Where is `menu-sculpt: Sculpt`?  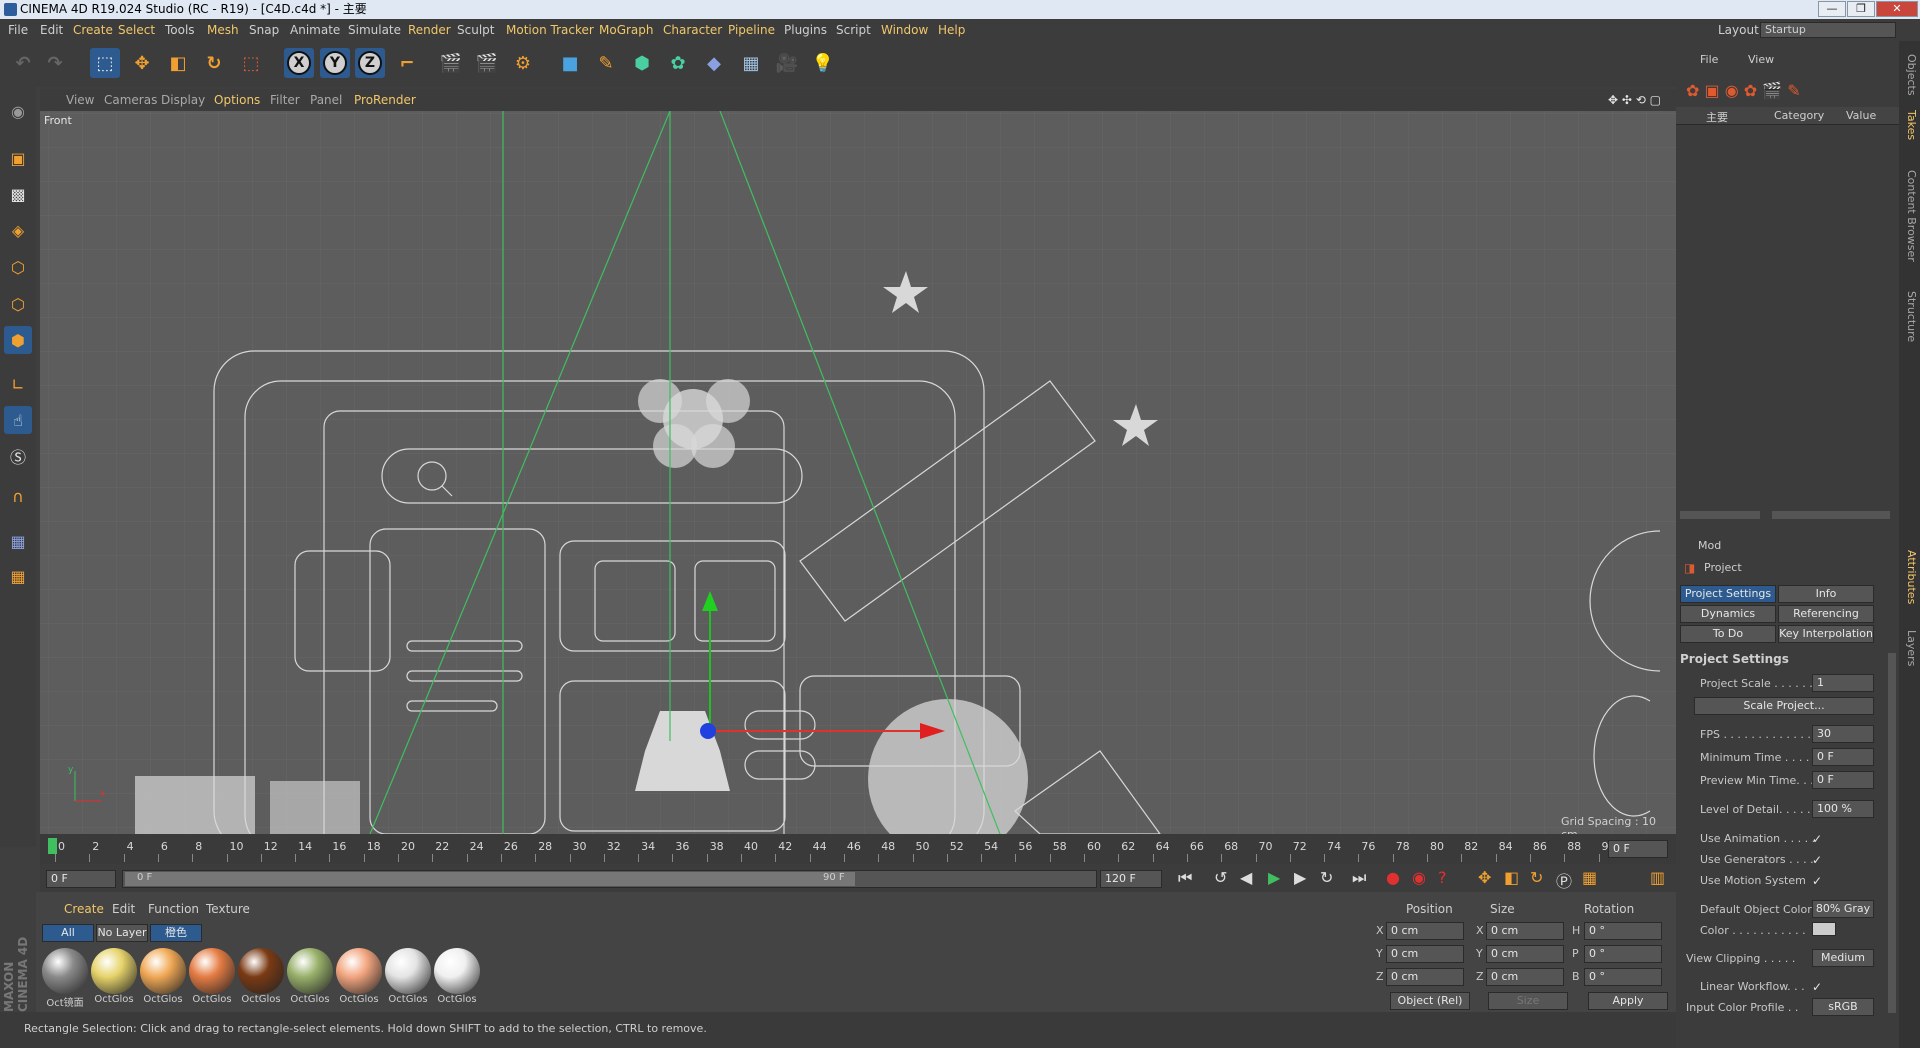
menu-sculpt: Sculpt is located at coordinates (475, 30).